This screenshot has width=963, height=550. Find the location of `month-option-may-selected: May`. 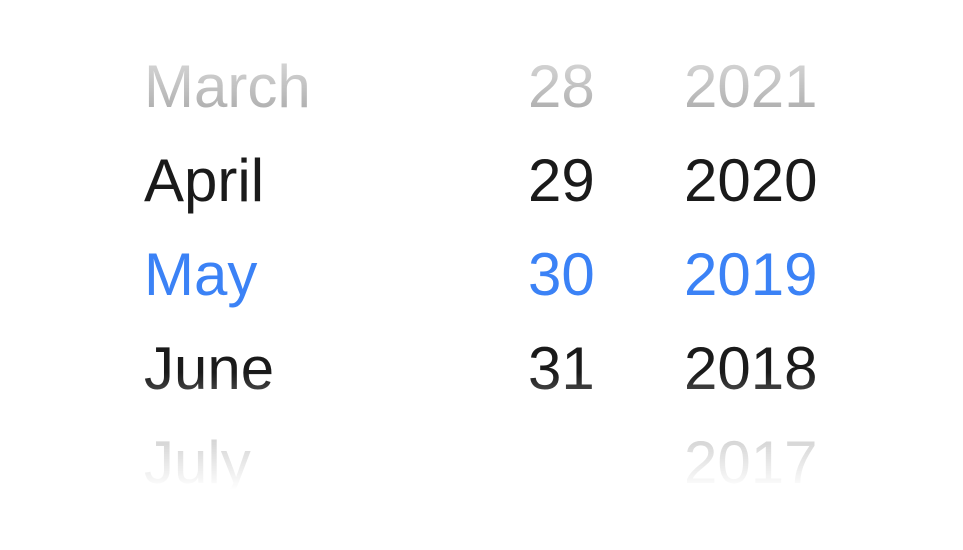

month-option-may-selected: May is located at coordinates (304, 275).